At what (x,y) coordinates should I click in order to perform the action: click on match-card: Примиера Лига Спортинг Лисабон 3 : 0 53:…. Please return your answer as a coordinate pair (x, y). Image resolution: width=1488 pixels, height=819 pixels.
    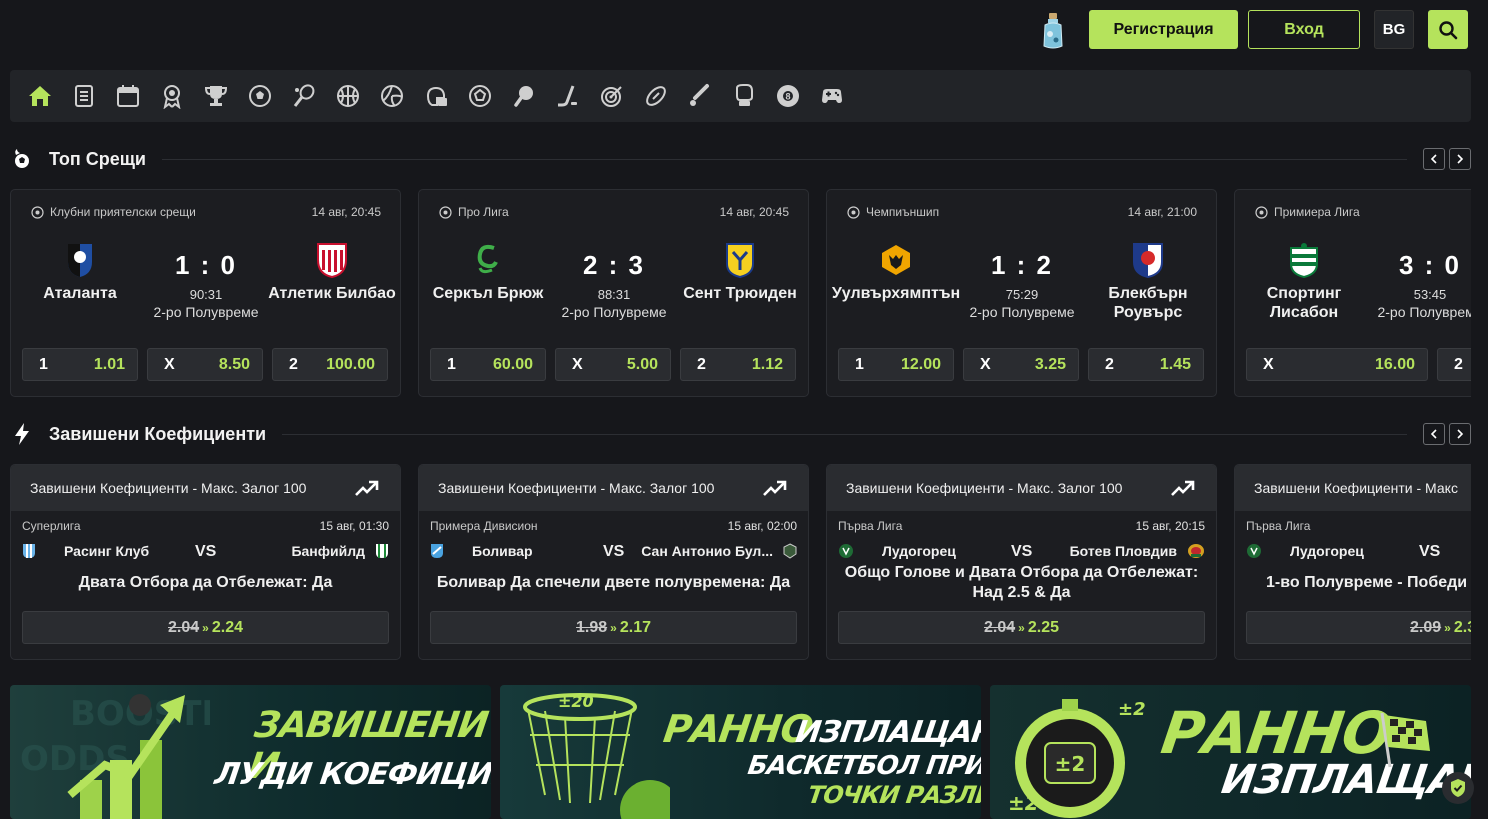
    Looking at the image, I should click on (1352, 293).